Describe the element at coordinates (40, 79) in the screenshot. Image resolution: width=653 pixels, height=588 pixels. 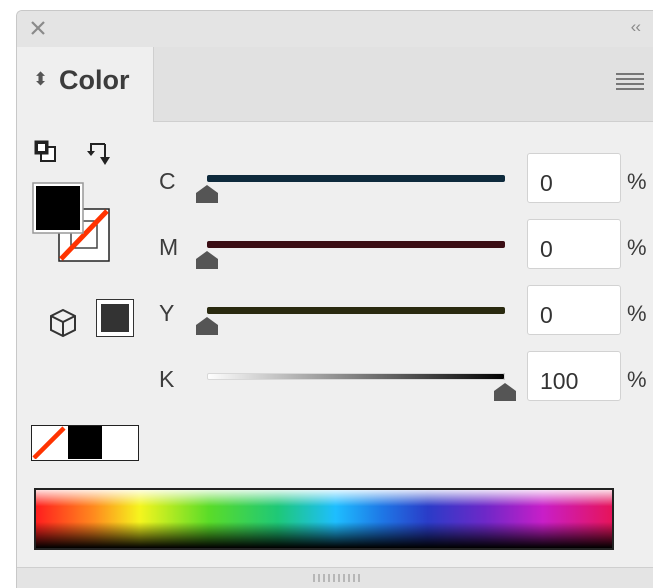
I see `tab-expand-arrows-icon: ⬍` at that location.